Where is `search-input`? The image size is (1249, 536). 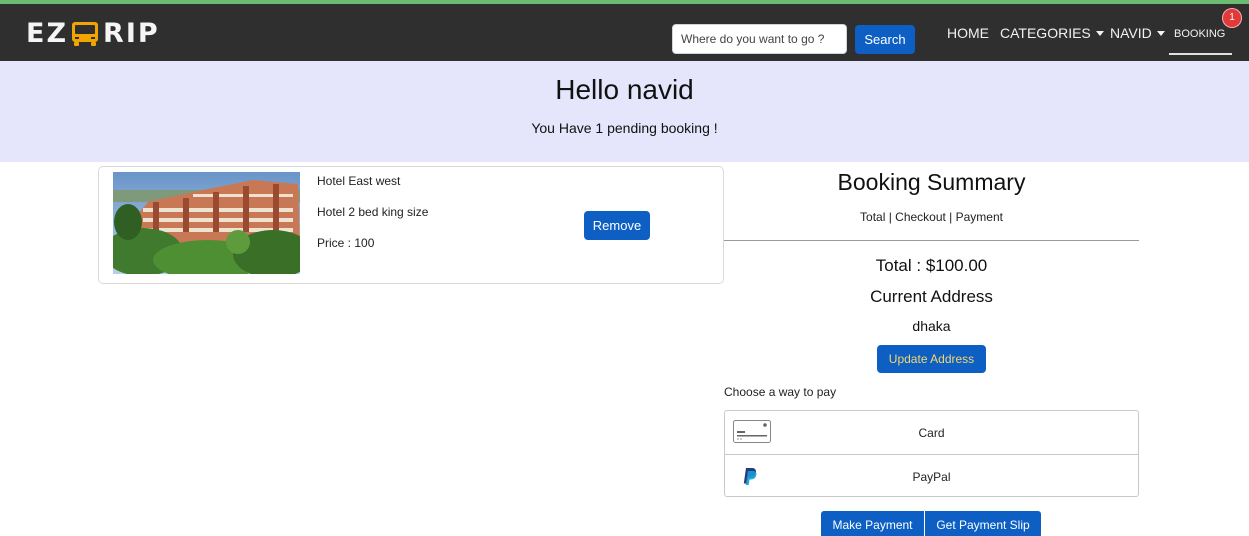 search-input is located at coordinates (759, 39).